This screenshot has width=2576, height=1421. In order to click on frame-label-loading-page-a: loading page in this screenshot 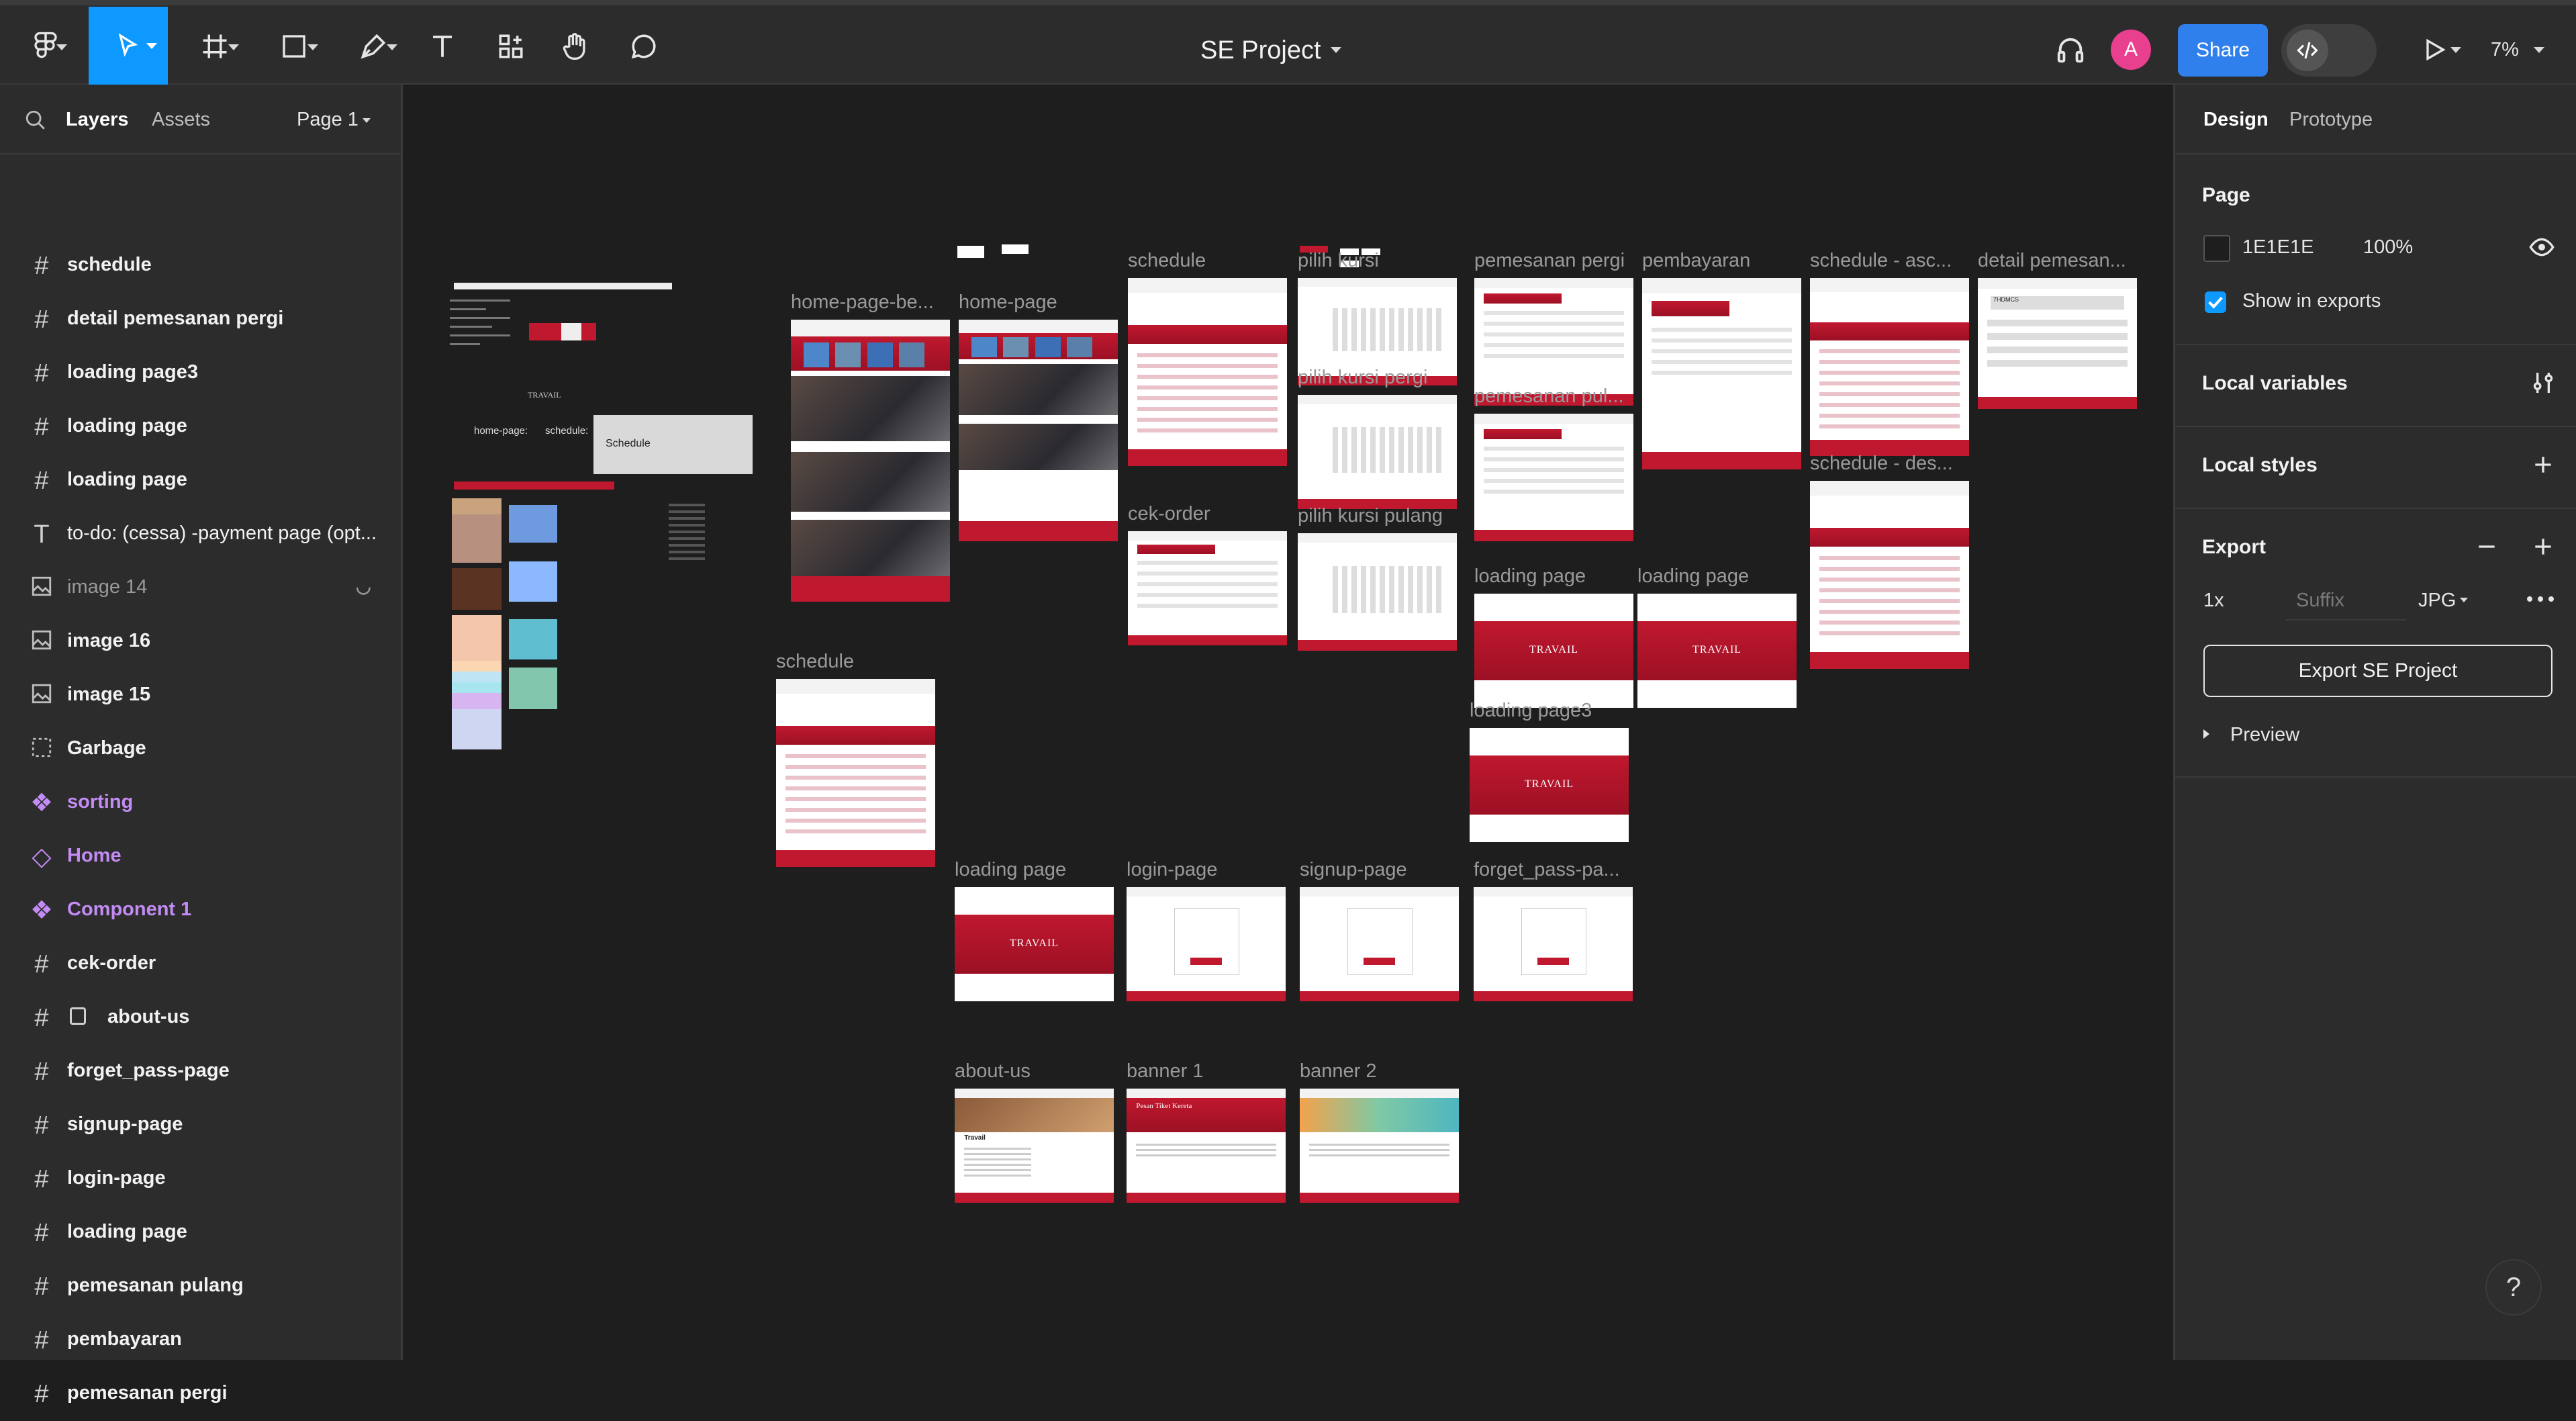, I will do `click(1530, 576)`.